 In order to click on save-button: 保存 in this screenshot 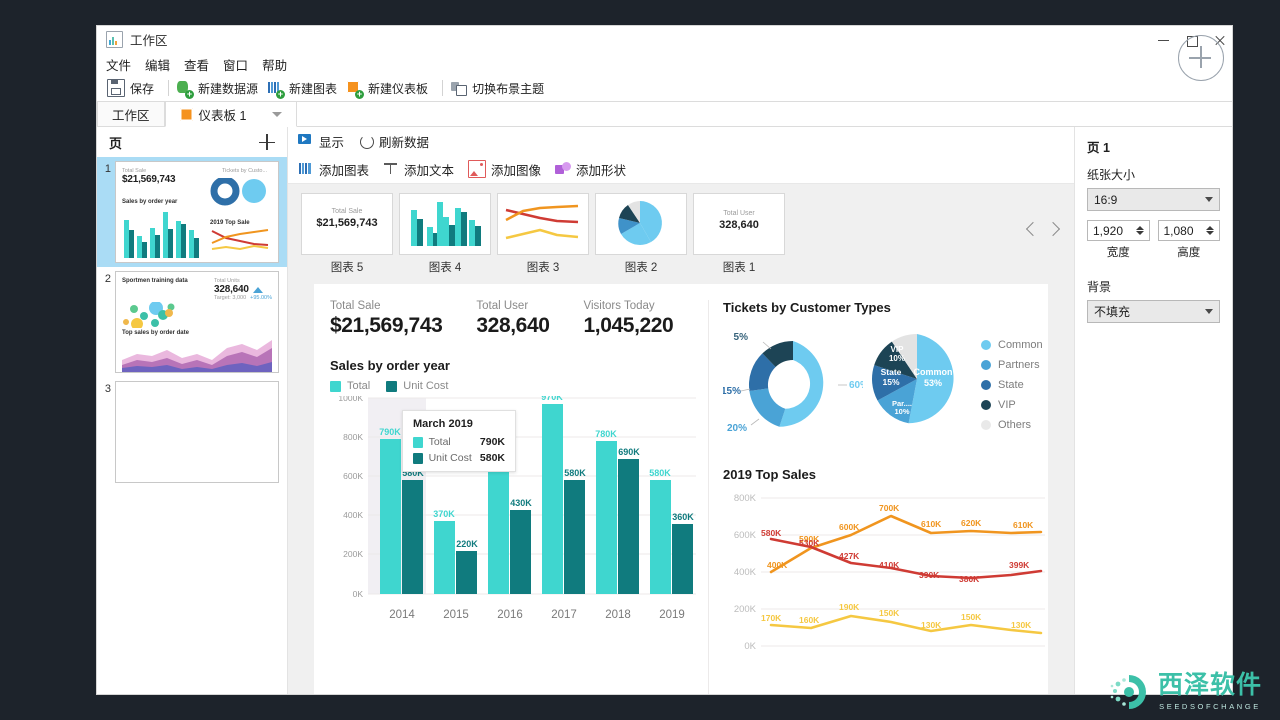, I will do `click(133, 88)`.